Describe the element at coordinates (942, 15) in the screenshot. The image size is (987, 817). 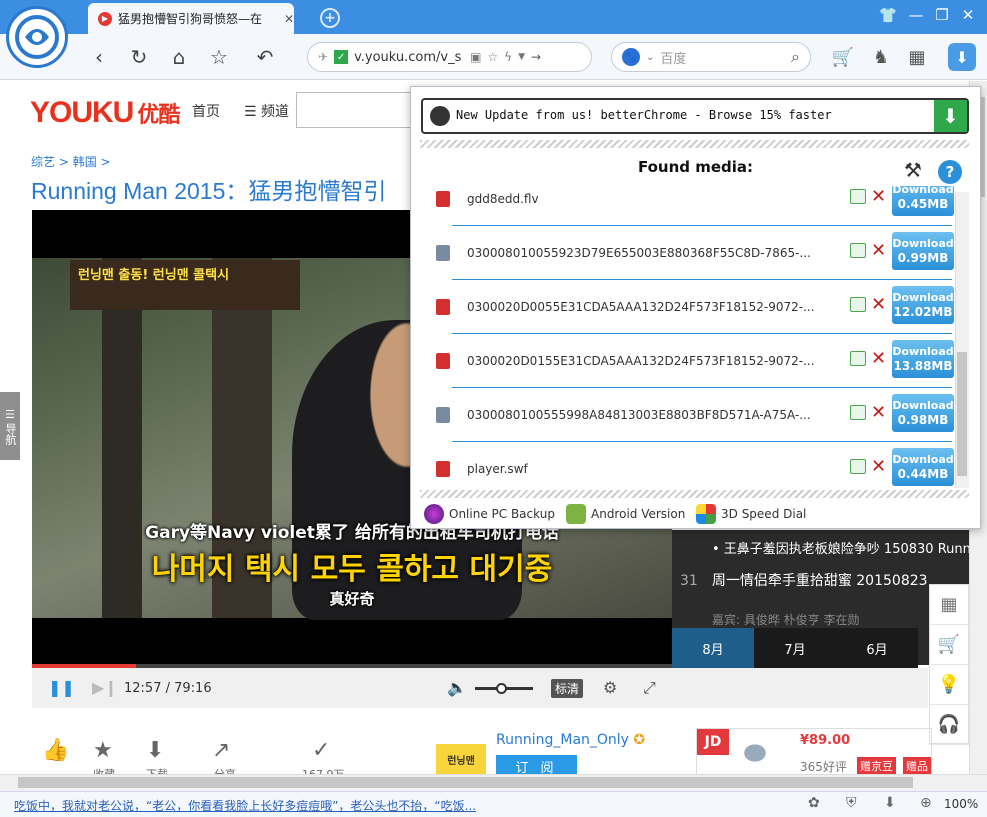
I see `maximize-button: ❐` at that location.